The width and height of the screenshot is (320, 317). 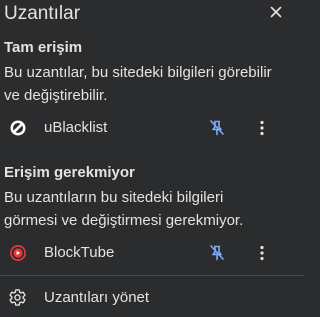 What do you see at coordinates (76, 127) in the screenshot?
I see `extension-name: uBlacklist` at bounding box center [76, 127].